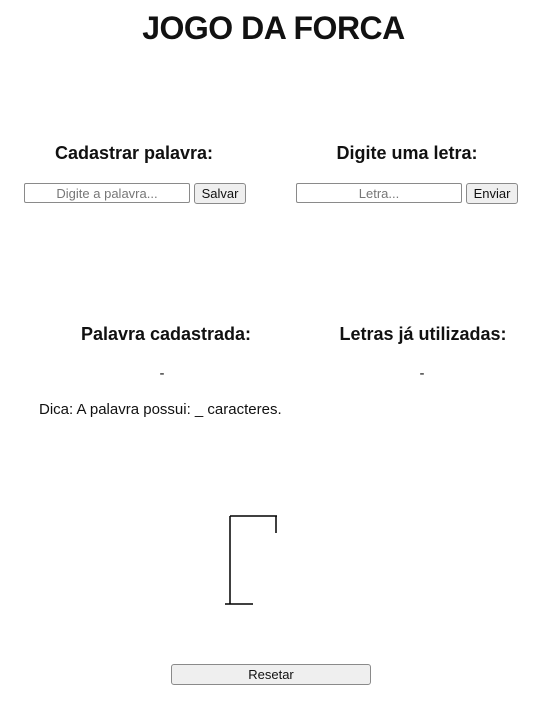 This screenshot has width=547, height=706. I want to click on save-button: Salvar, so click(220, 193).